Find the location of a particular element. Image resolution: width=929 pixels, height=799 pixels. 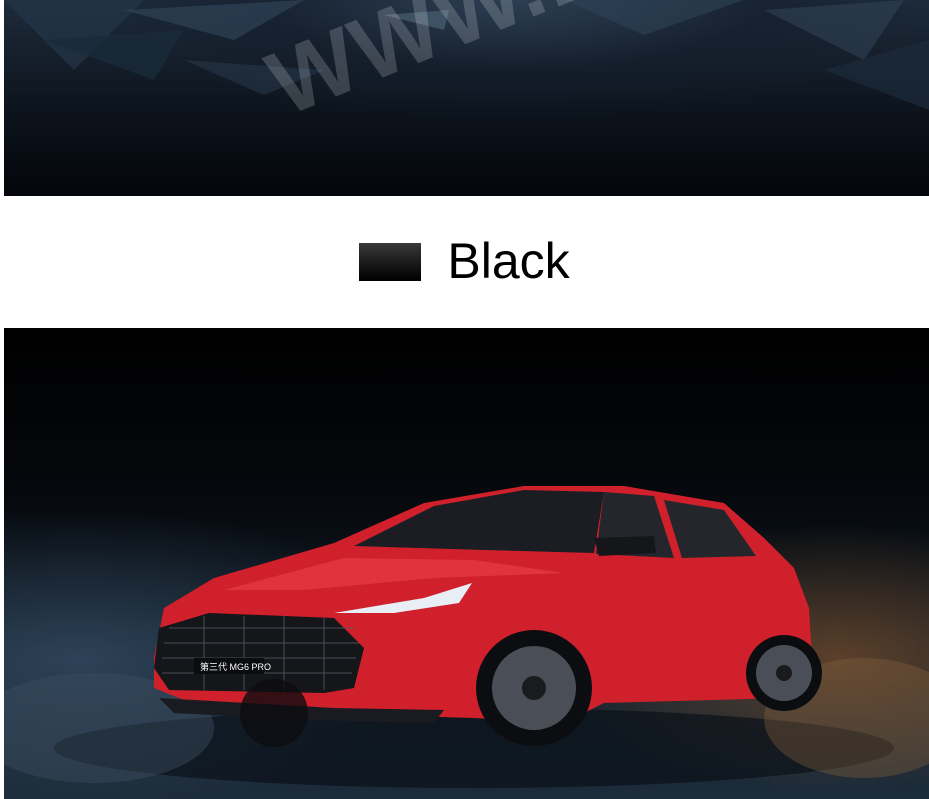

color-name-label: Black is located at coordinates (508, 261).